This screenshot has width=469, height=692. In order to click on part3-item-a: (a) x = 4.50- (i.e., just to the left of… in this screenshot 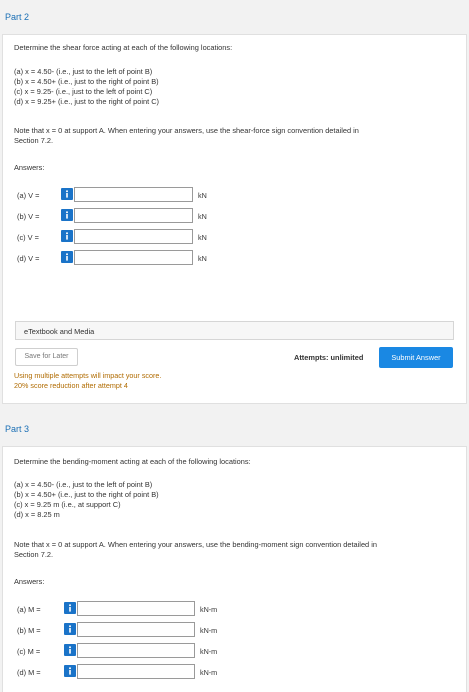, I will do `click(83, 484)`.